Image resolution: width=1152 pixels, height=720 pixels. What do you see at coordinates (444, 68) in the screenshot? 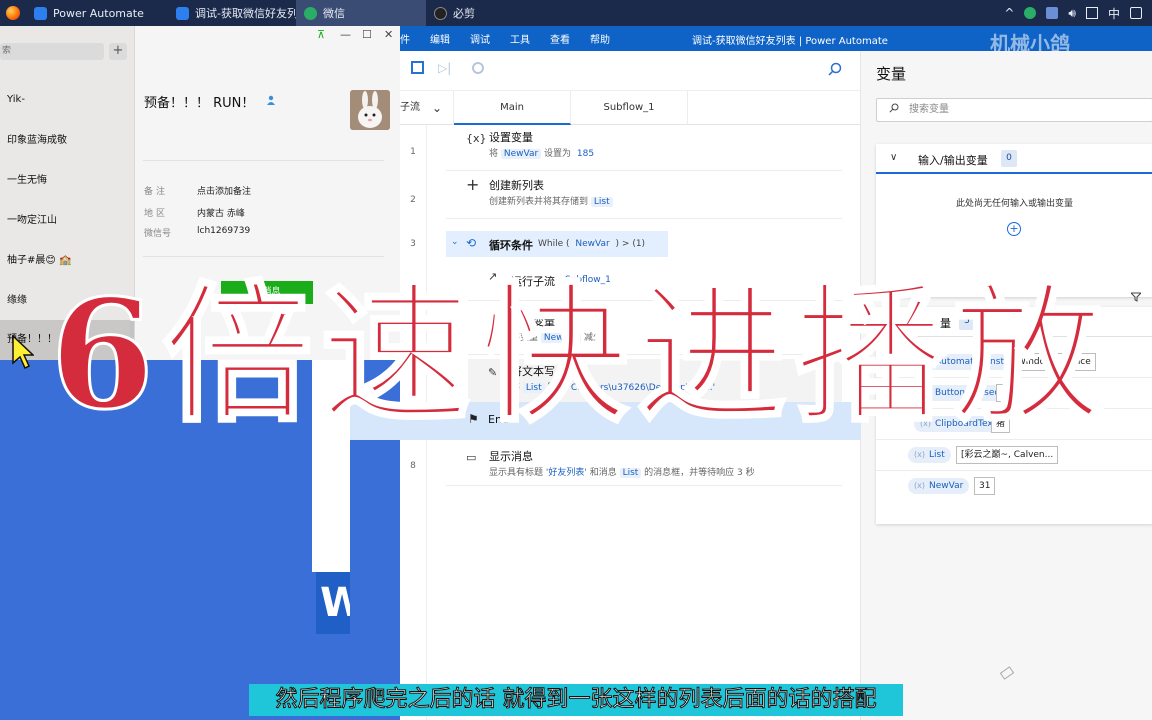
I see `next-step-icon: ▷|` at bounding box center [444, 68].